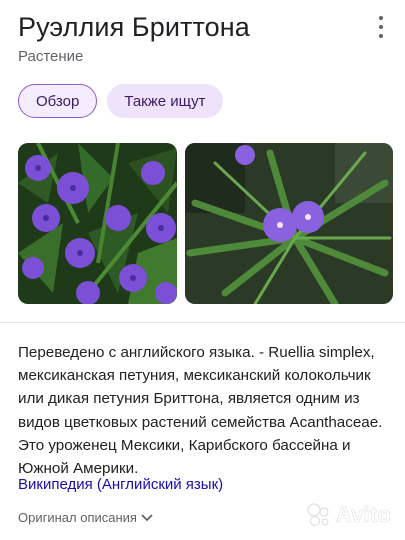 The height and width of the screenshot is (540, 405). I want to click on avito-watermark: Avito, so click(348, 515).